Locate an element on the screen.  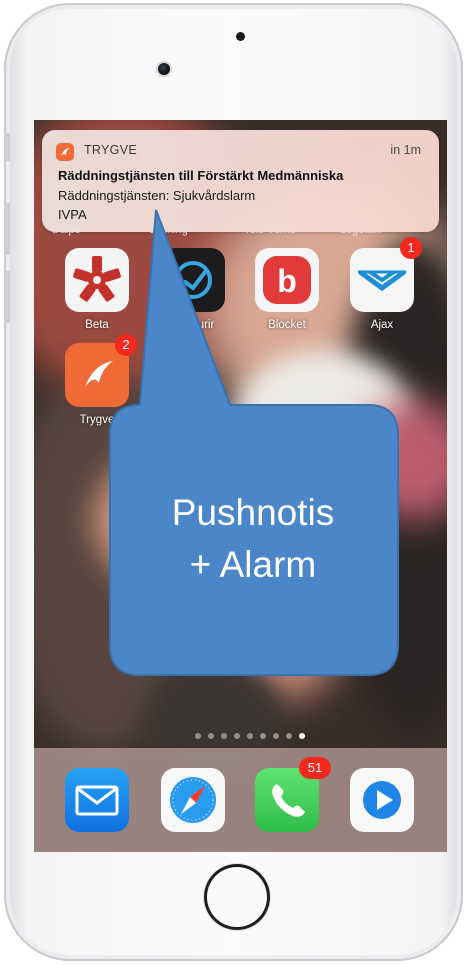
beta-asterisk-icon is located at coordinates (97, 279).